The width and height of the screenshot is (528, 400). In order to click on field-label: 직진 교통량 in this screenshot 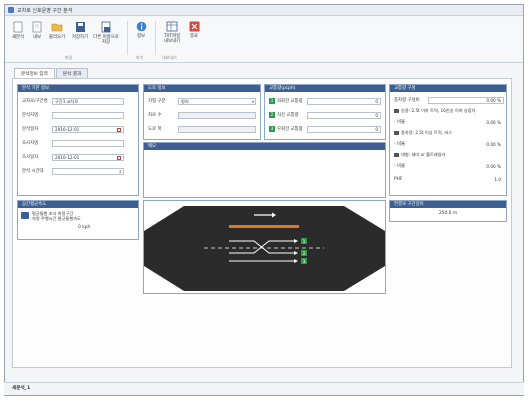, I will do `click(288, 115)`.